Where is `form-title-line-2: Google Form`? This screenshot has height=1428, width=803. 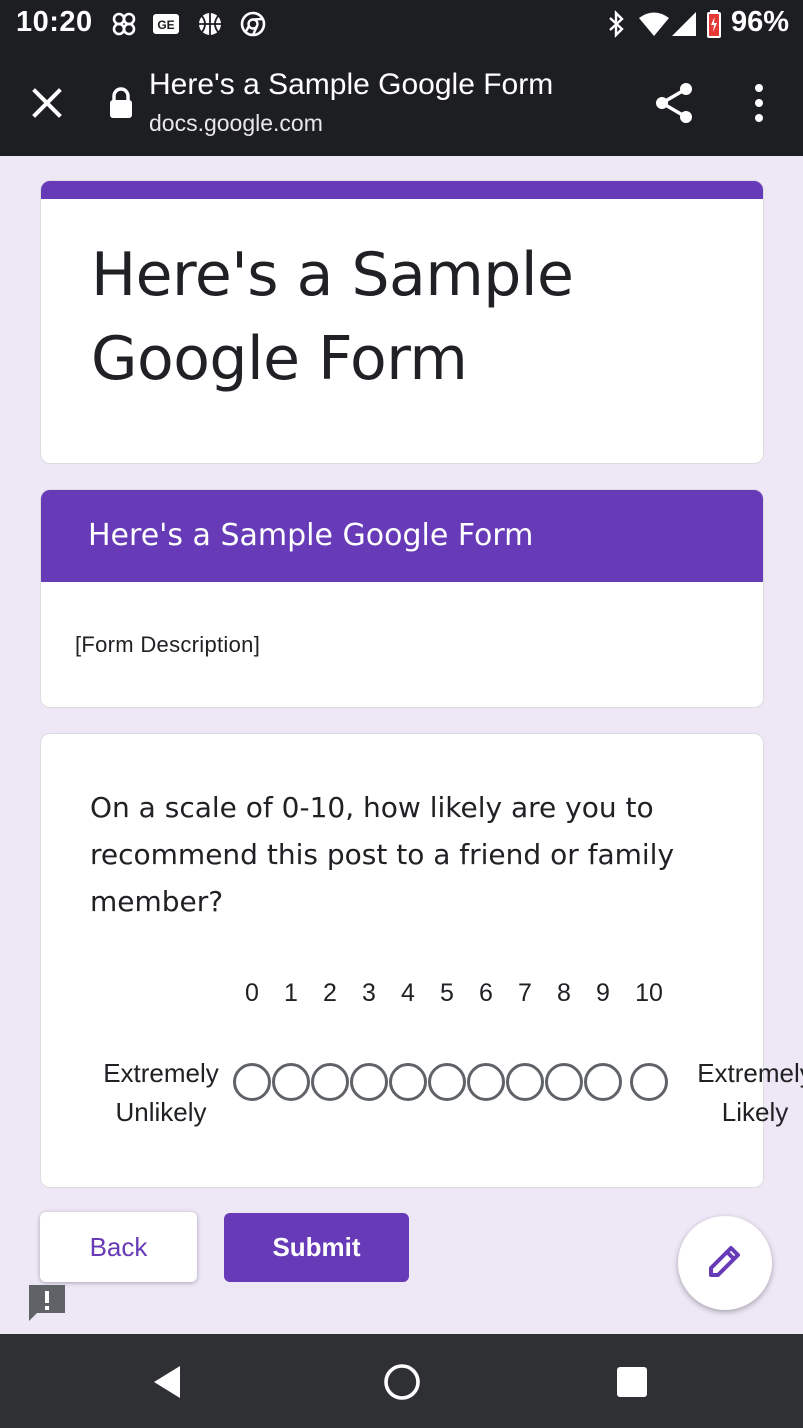
form-title-line-2: Google Form is located at coordinates (279, 359).